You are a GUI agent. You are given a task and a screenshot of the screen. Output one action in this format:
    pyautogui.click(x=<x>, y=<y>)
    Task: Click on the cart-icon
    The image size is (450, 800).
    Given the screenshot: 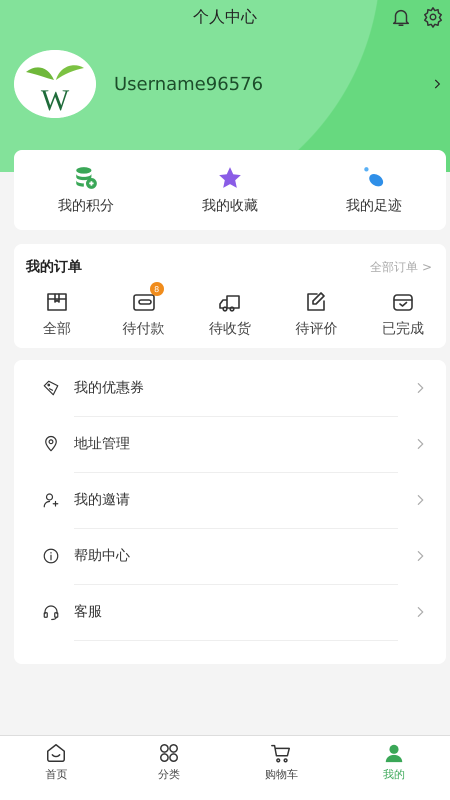 What is the action you would take?
    pyautogui.click(x=281, y=753)
    